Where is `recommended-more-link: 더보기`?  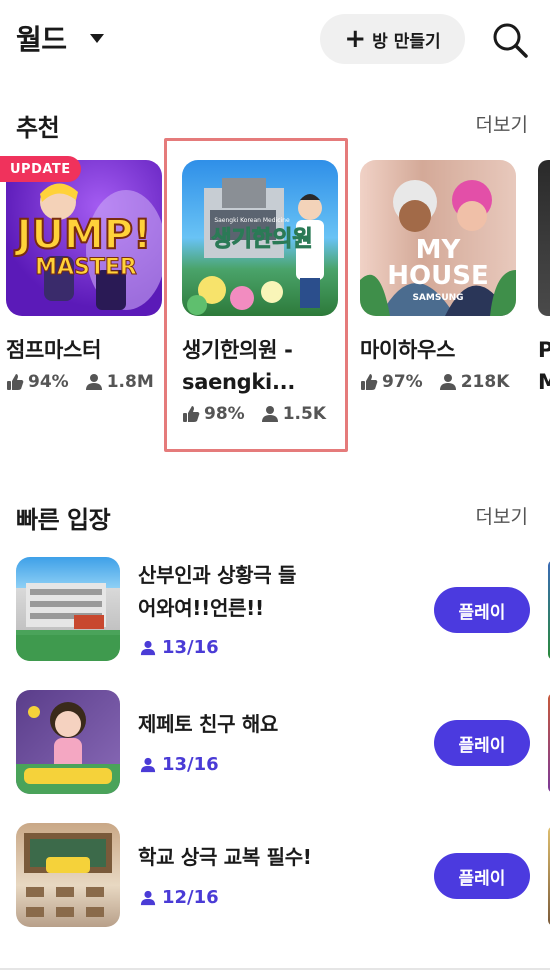 recommended-more-link: 더보기 is located at coordinates (502, 123).